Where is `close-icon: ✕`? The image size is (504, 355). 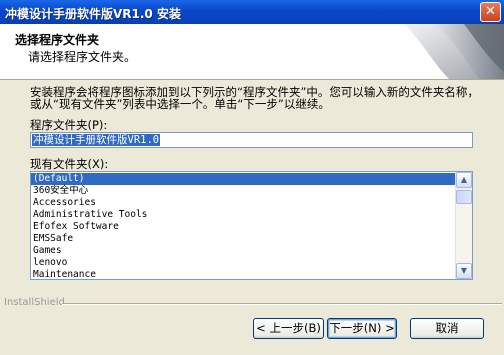 close-icon: ✕ is located at coordinates (490, 11).